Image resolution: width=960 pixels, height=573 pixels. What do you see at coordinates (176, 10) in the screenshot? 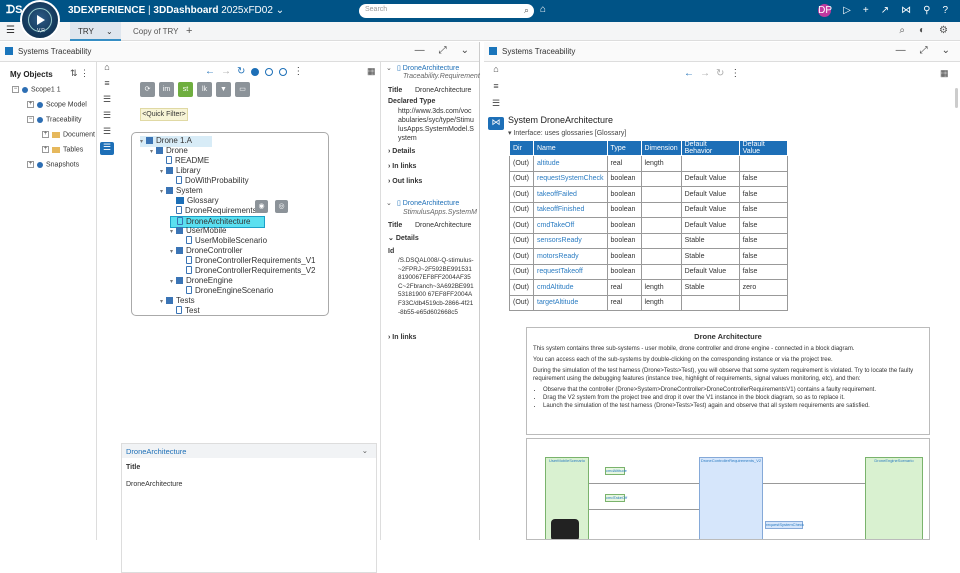
I see `app-title: 3DEXPERIENCE | 3DDashboard 2025xFD02 ⌄` at bounding box center [176, 10].